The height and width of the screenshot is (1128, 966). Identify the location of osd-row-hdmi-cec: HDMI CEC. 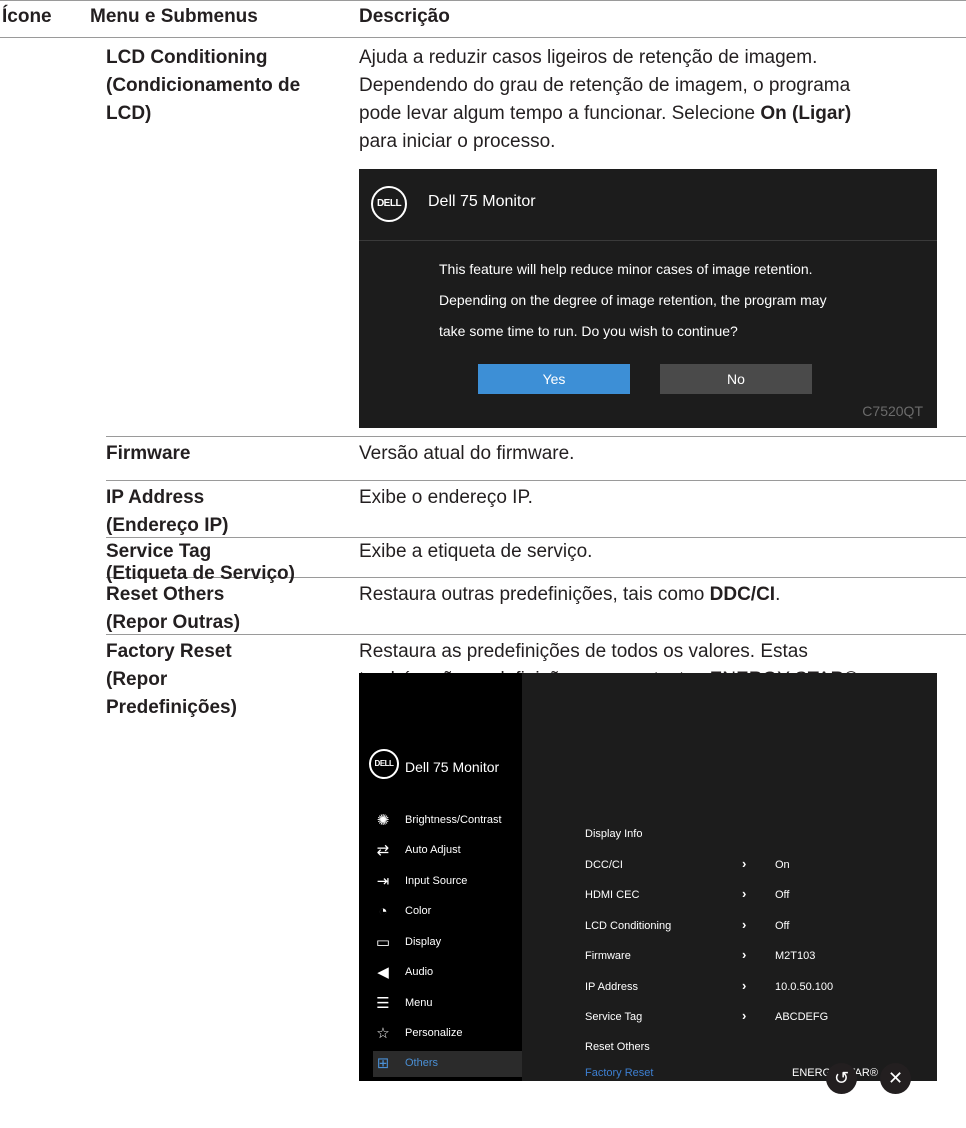
(612, 895).